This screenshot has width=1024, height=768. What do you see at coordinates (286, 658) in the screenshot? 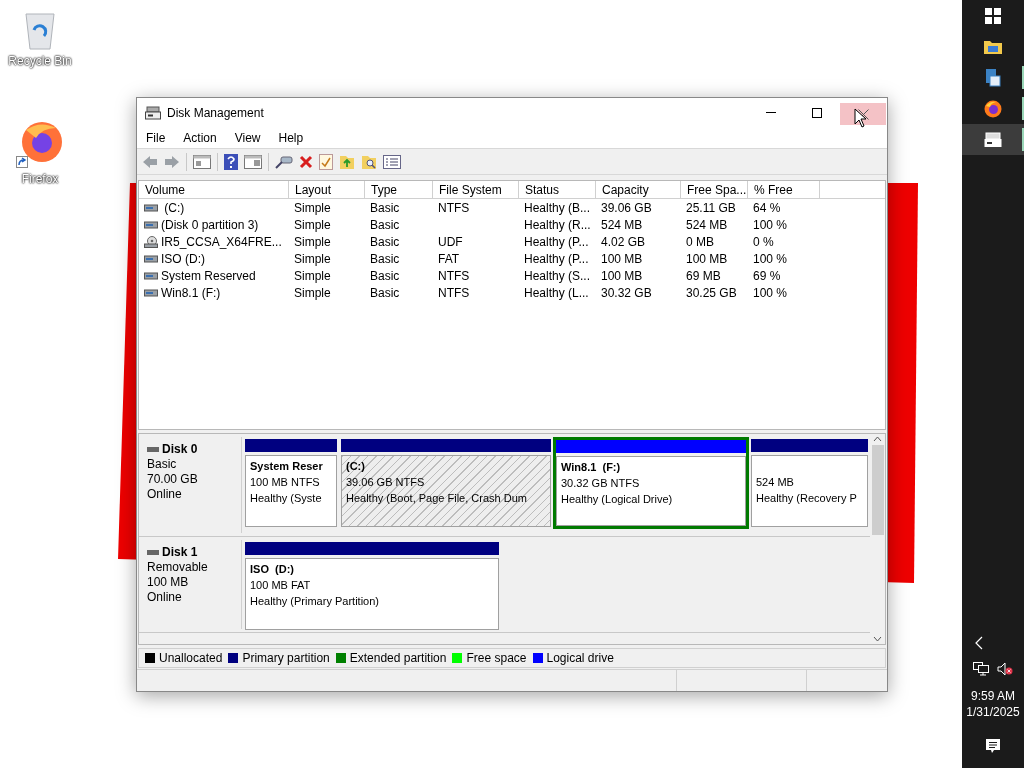
I see `legend-label: Primary partition` at bounding box center [286, 658].